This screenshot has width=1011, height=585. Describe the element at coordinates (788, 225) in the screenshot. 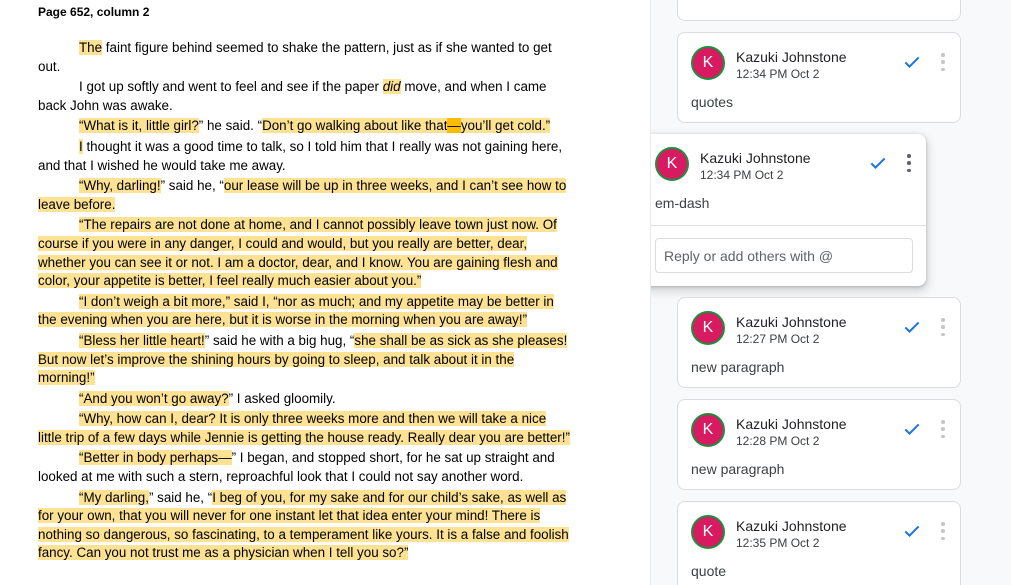

I see `divider` at that location.